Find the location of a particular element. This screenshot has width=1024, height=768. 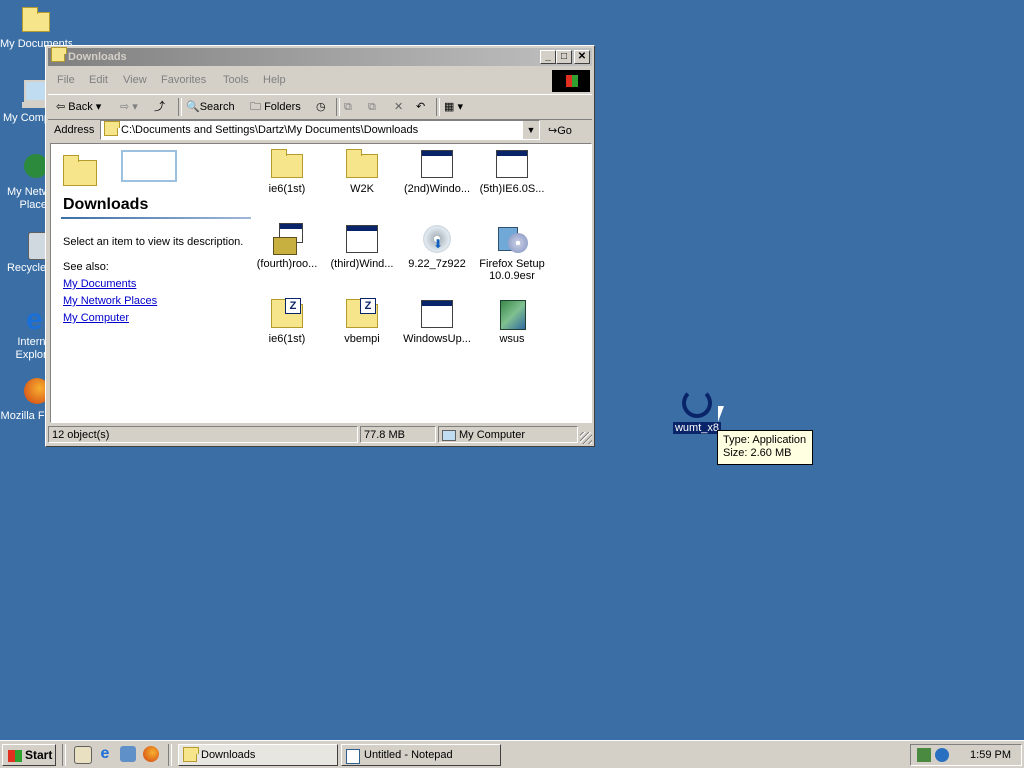

menu-favorites: Favorites is located at coordinates (183, 80).